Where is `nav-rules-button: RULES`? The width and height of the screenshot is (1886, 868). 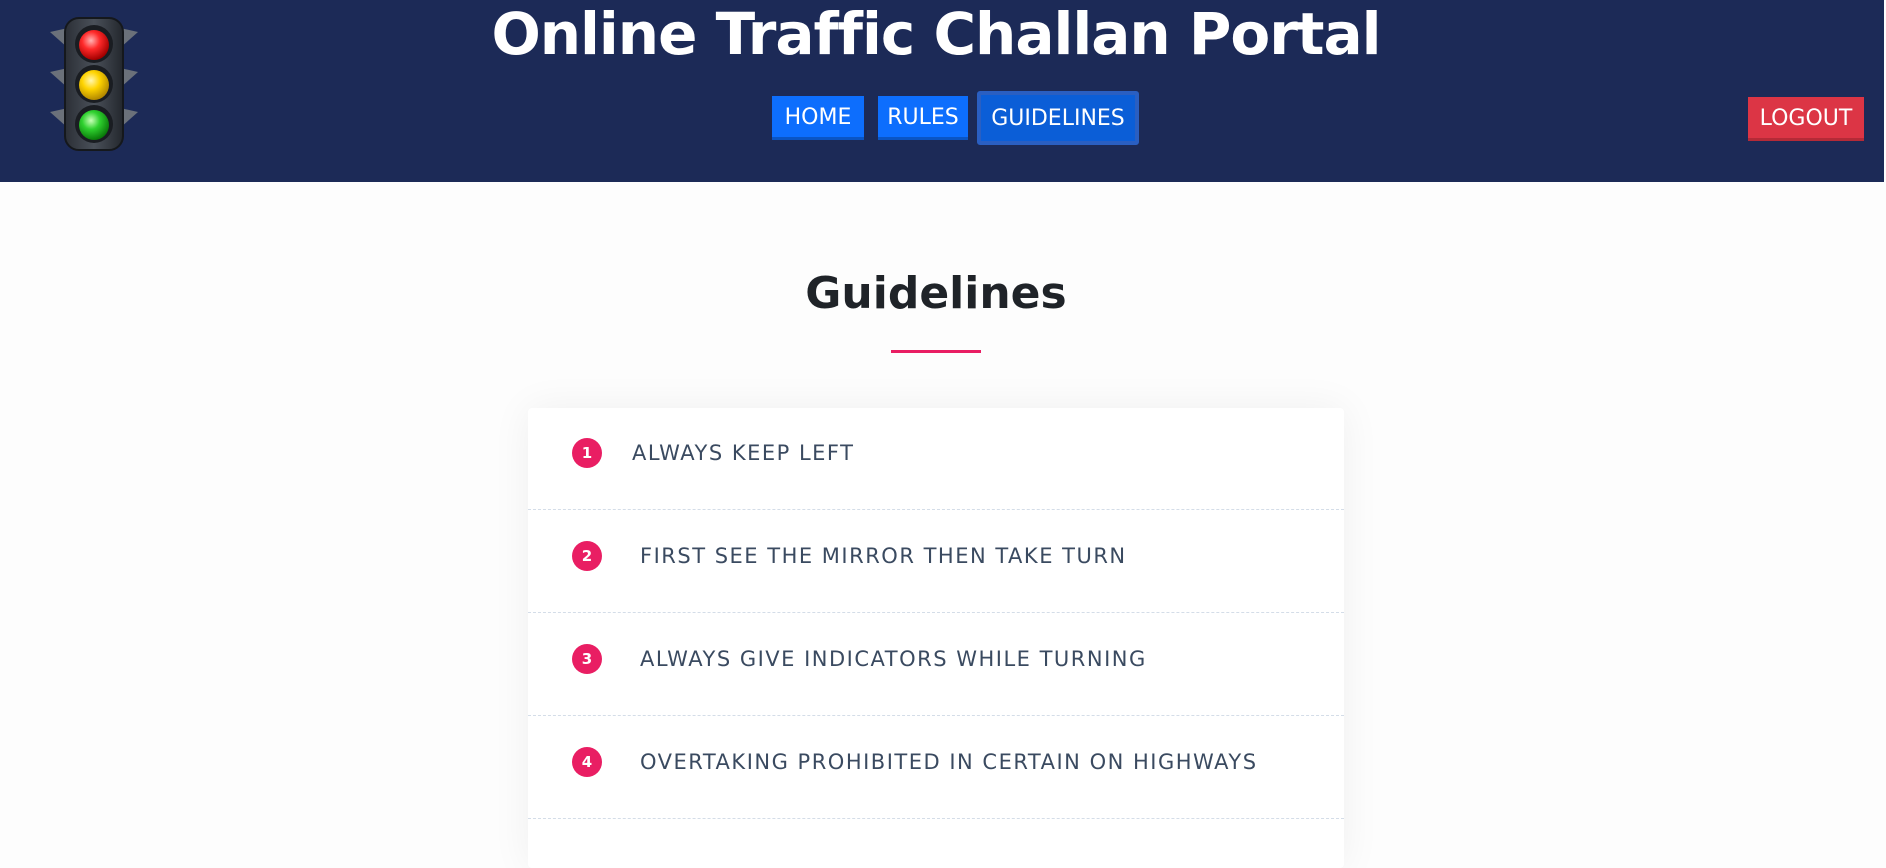 nav-rules-button: RULES is located at coordinates (923, 118).